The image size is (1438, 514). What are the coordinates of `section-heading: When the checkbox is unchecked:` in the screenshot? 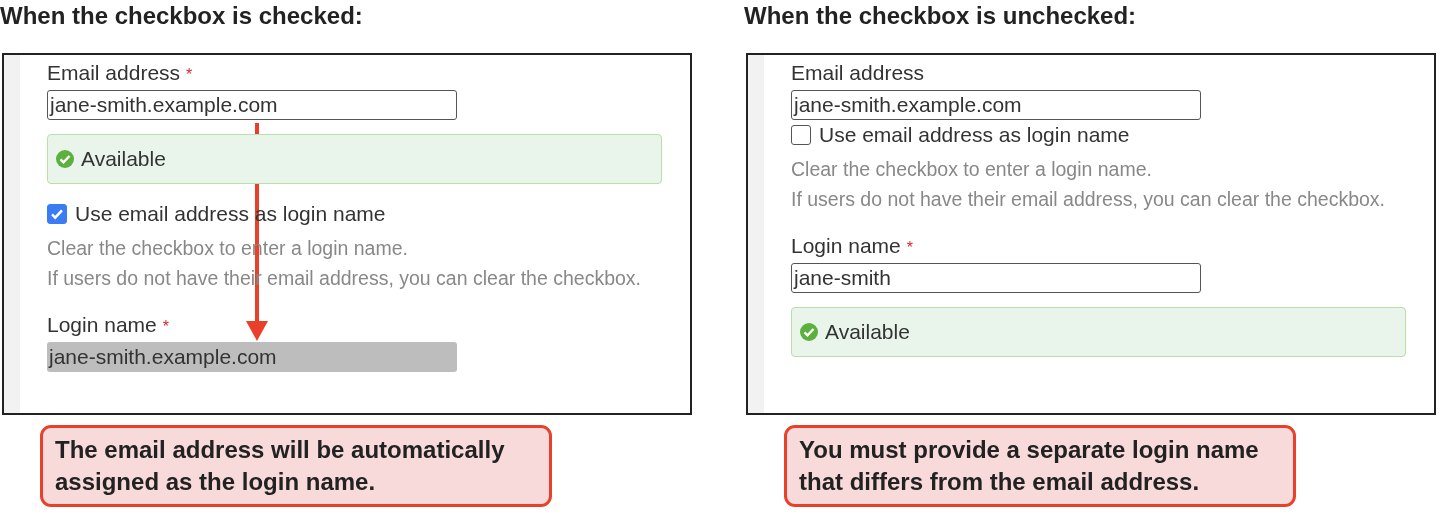 It's located at (941, 16).